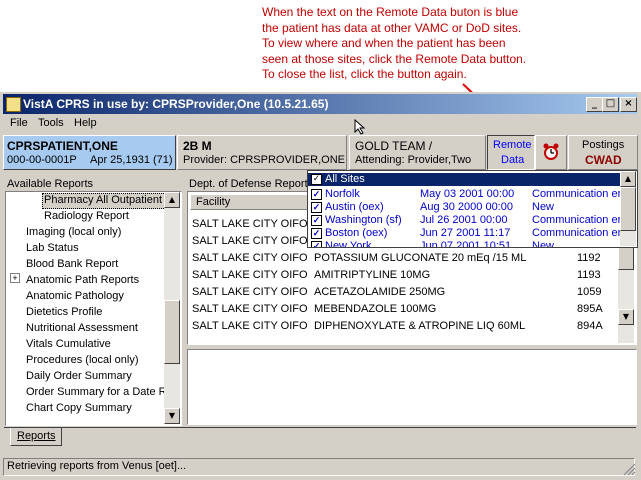  Describe the element at coordinates (13, 104) in the screenshot. I see `app-icon` at that location.